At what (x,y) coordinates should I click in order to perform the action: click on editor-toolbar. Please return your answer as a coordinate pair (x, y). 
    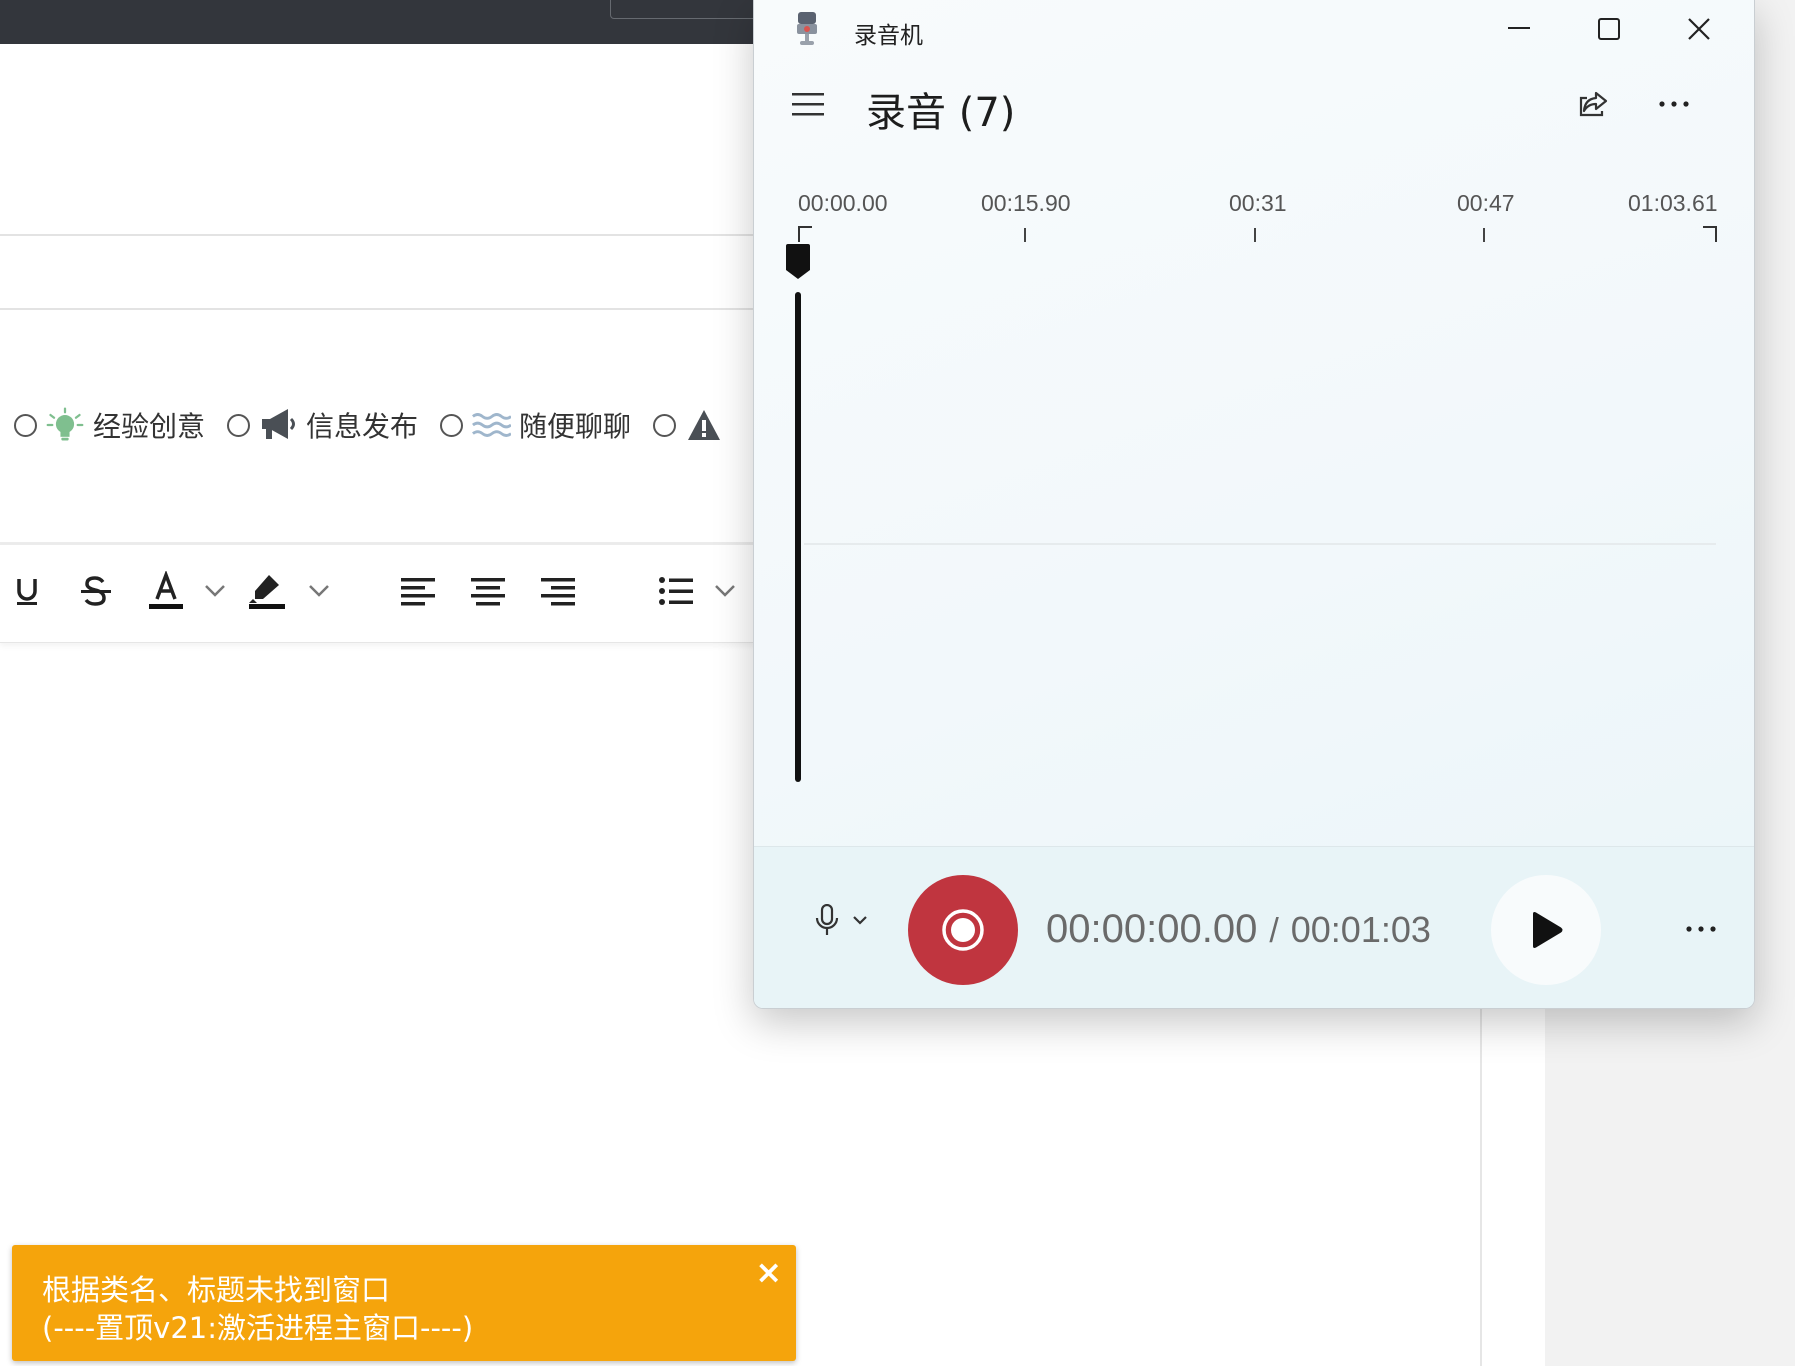
    Looking at the image, I should click on (380, 593).